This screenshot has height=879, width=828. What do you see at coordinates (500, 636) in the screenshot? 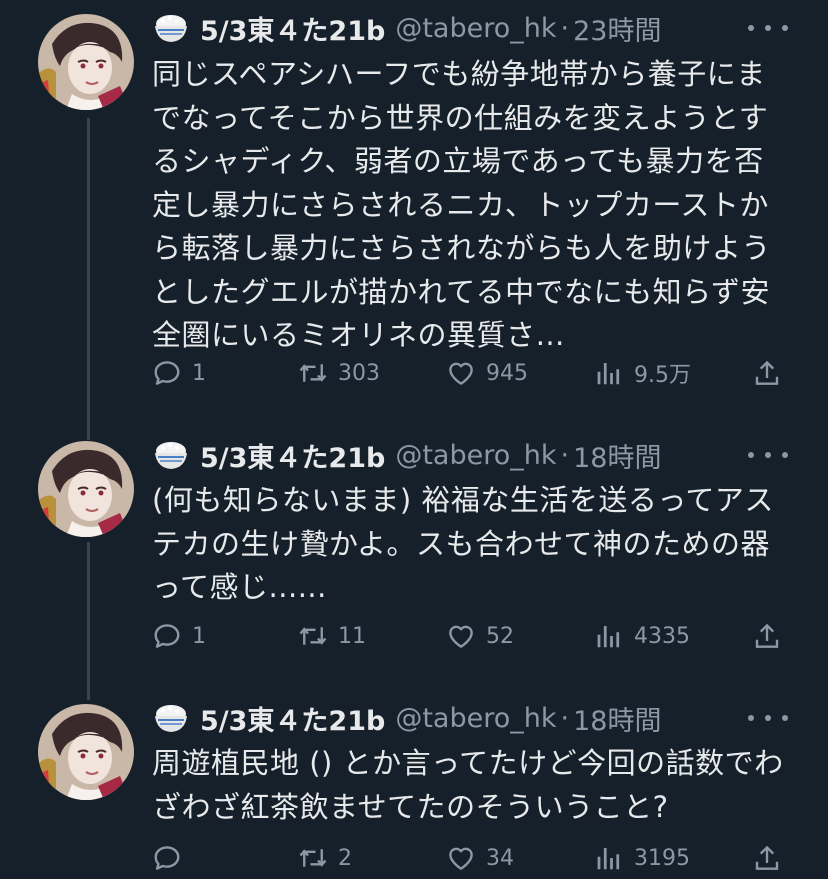
I see `like-count: 52` at bounding box center [500, 636].